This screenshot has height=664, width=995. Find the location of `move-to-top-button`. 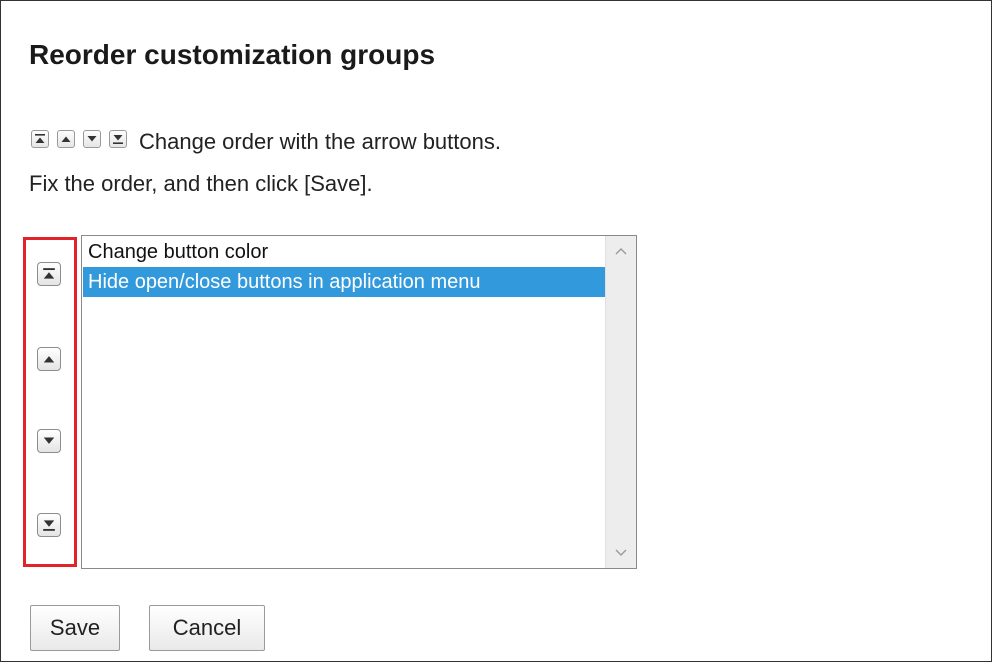

move-to-top-button is located at coordinates (49, 274).